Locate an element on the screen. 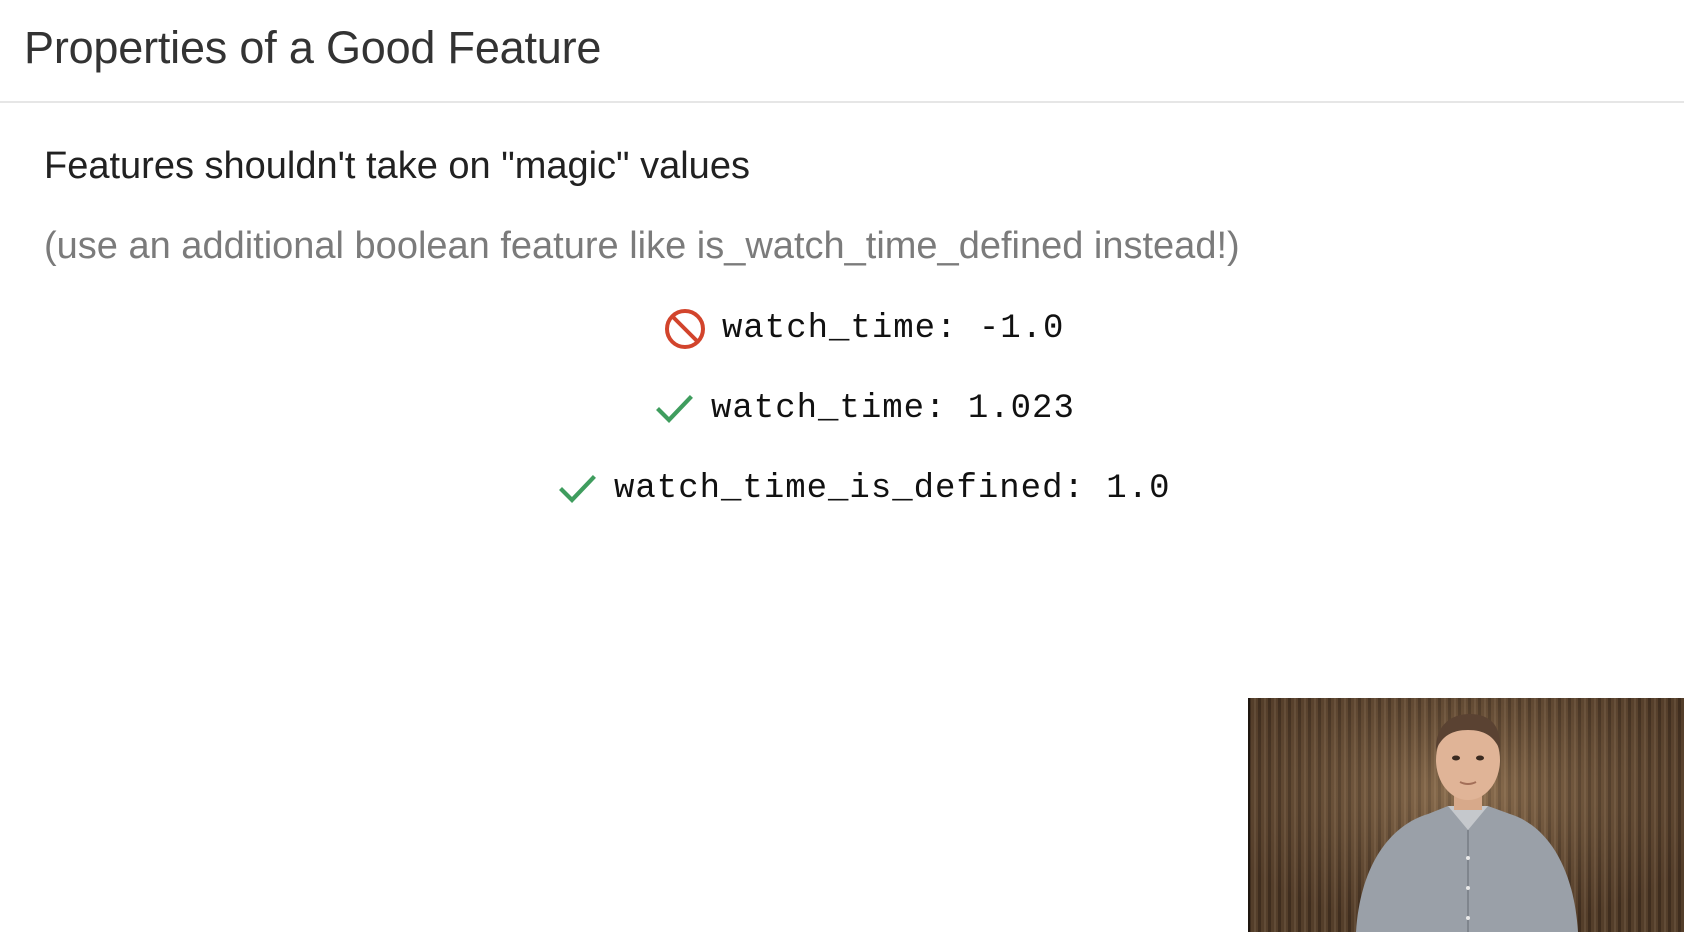 The height and width of the screenshot is (932, 1684). presenter-video-frame is located at coordinates (1466, 815).